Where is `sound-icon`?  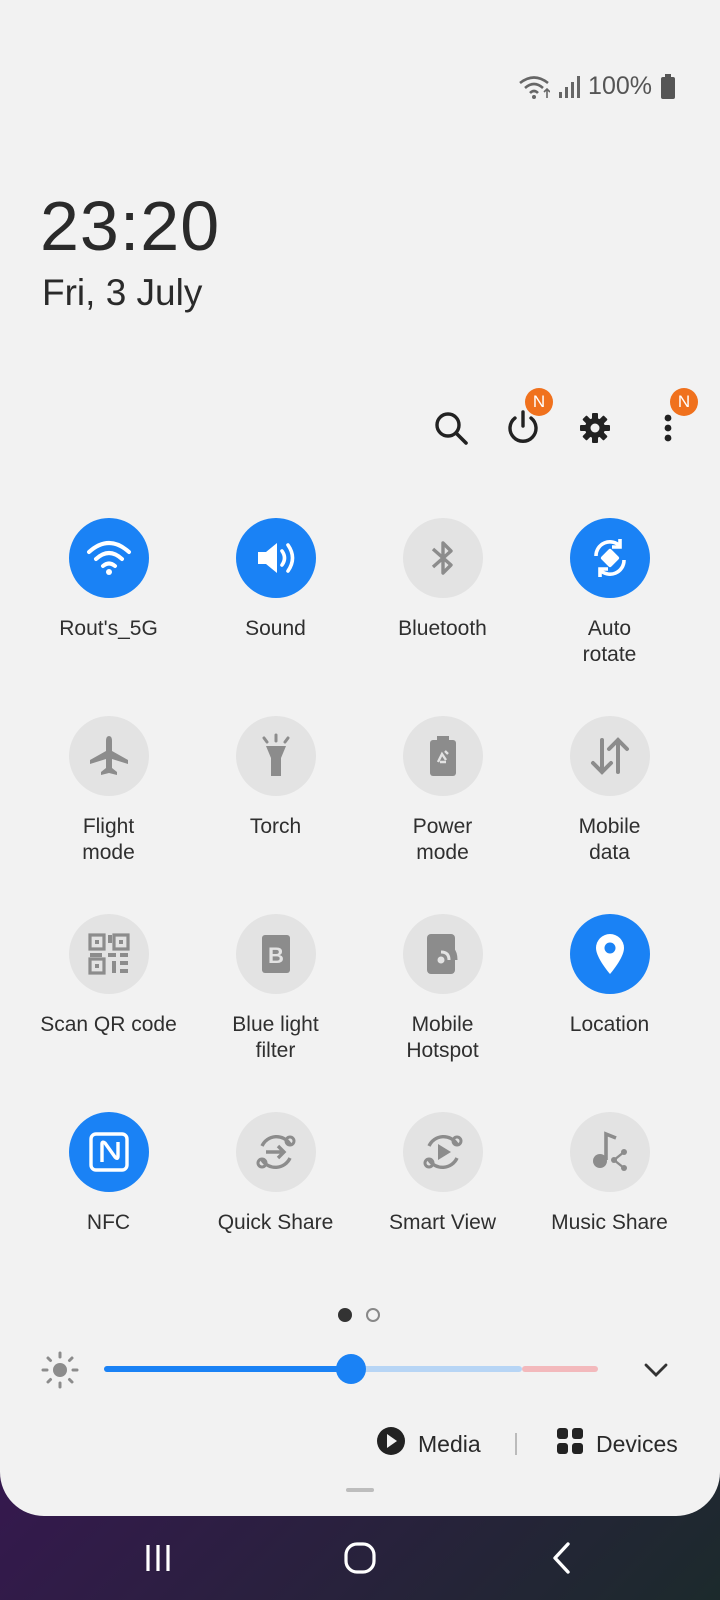 sound-icon is located at coordinates (275, 558).